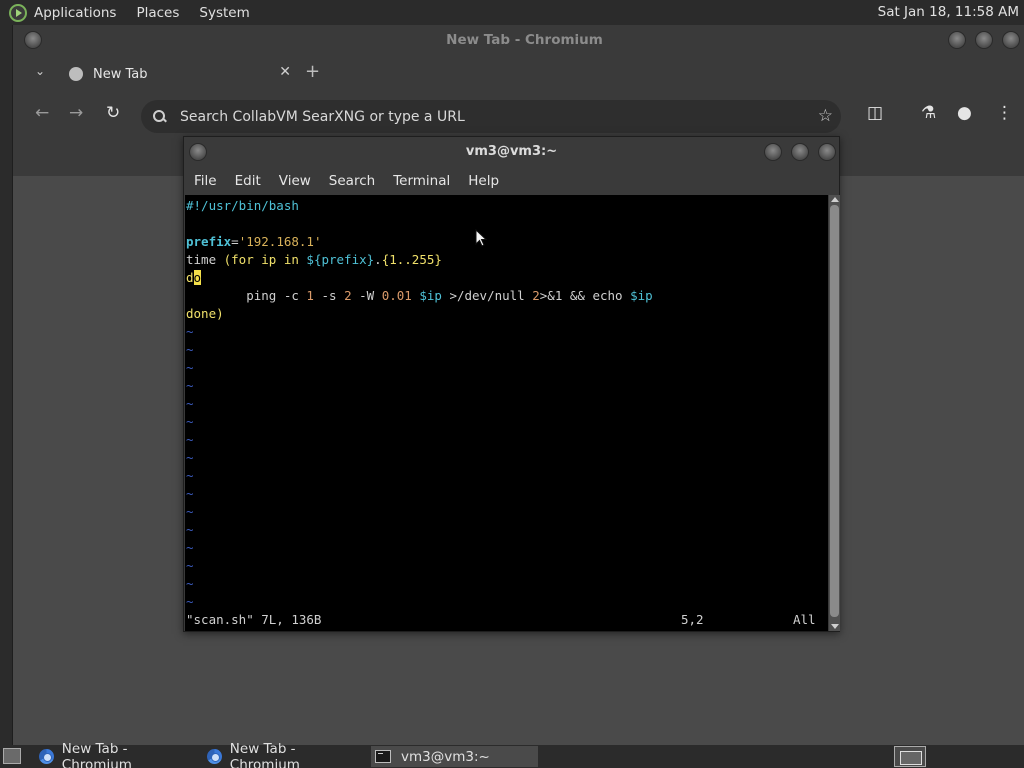 The height and width of the screenshot is (768, 1024). Describe the element at coordinates (445, 756) in the screenshot. I see `taskbar-item-label: vm3@vm3:~` at that location.